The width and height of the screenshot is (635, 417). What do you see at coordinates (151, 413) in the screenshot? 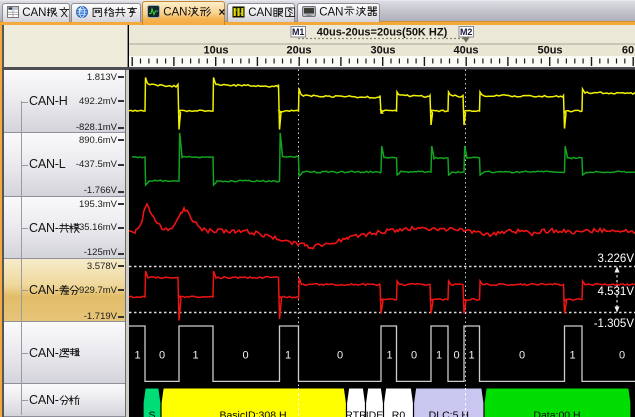
I see `svg-text: S` at bounding box center [151, 413].